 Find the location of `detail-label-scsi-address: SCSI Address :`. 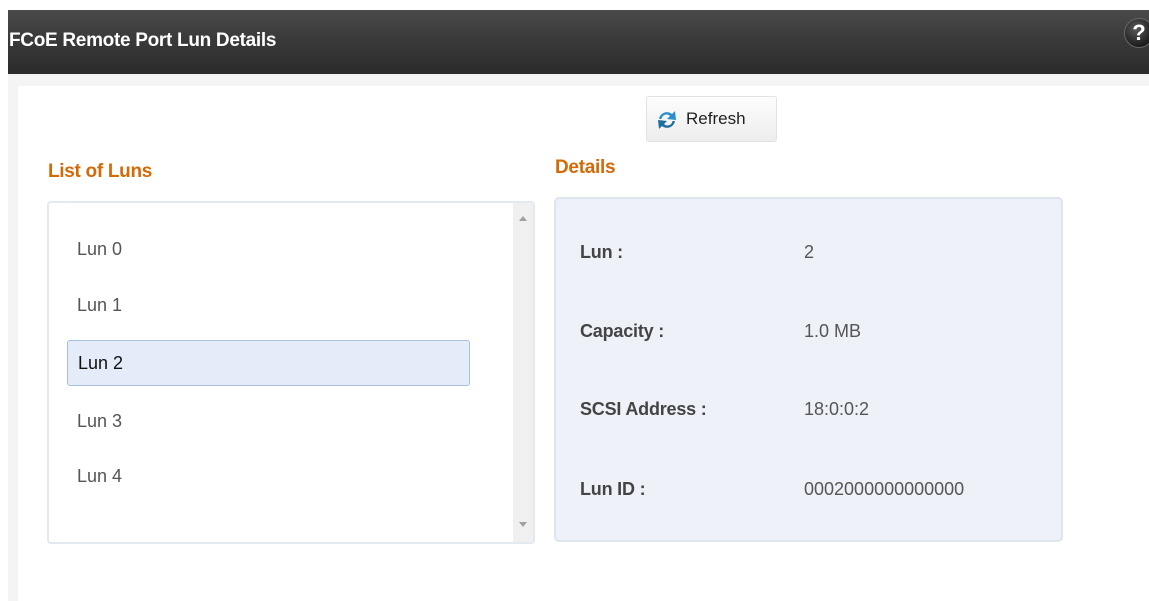

detail-label-scsi-address: SCSI Address : is located at coordinates (643, 409).